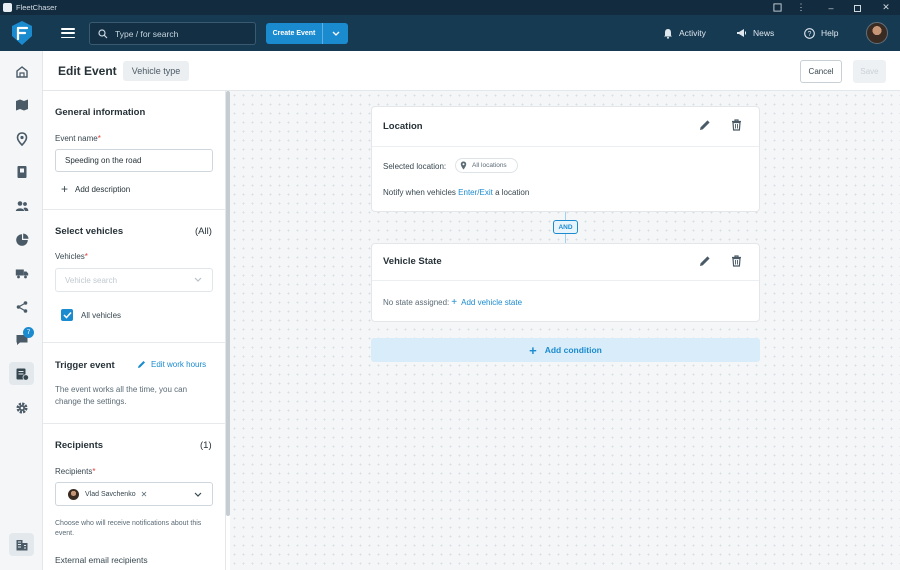  What do you see at coordinates (144, 494) in the screenshot?
I see `remove-recipient-icon: ✕` at bounding box center [144, 494].